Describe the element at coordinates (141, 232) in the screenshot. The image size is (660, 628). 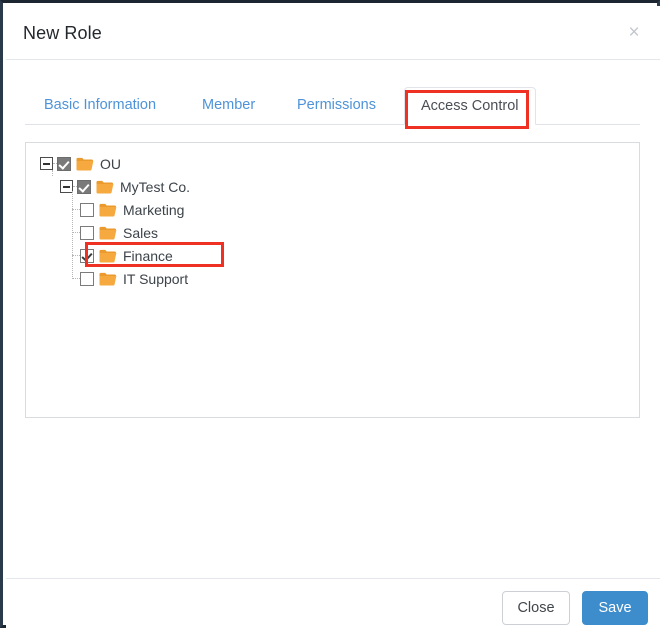
I see `tree-node-label: Sales` at that location.